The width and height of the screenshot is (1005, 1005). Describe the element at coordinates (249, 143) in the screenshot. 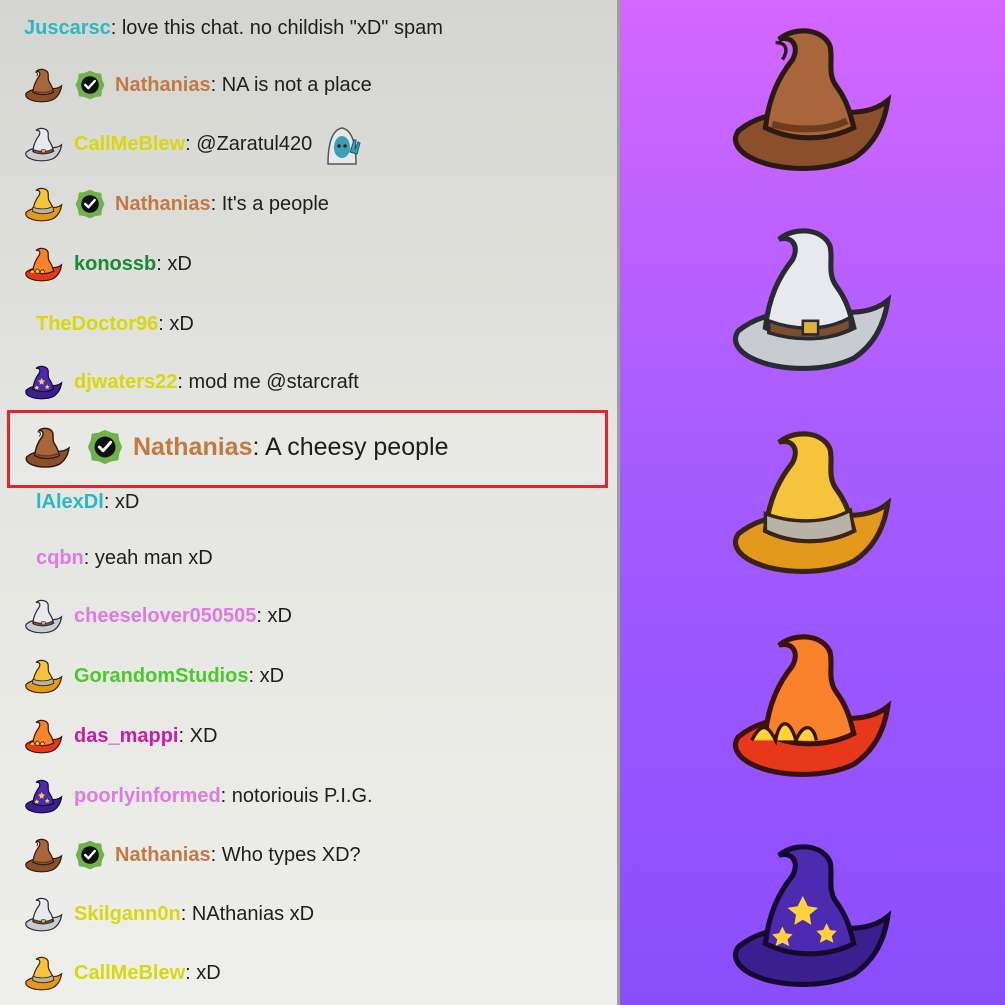

I see `chat-text: : @Zaratul420` at that location.